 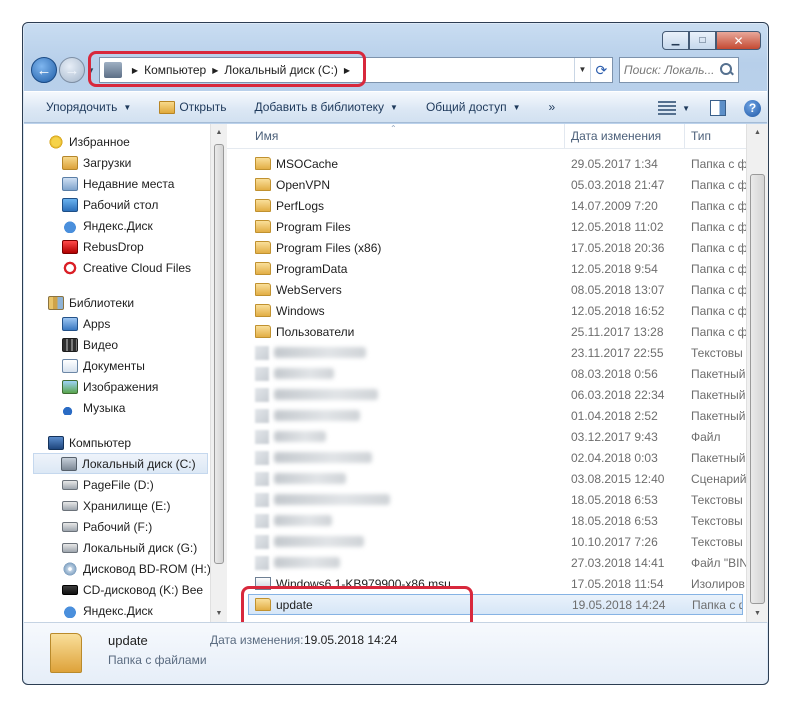 I want to click on file-date: 12.05.2018 9:54, so click(x=614, y=268).